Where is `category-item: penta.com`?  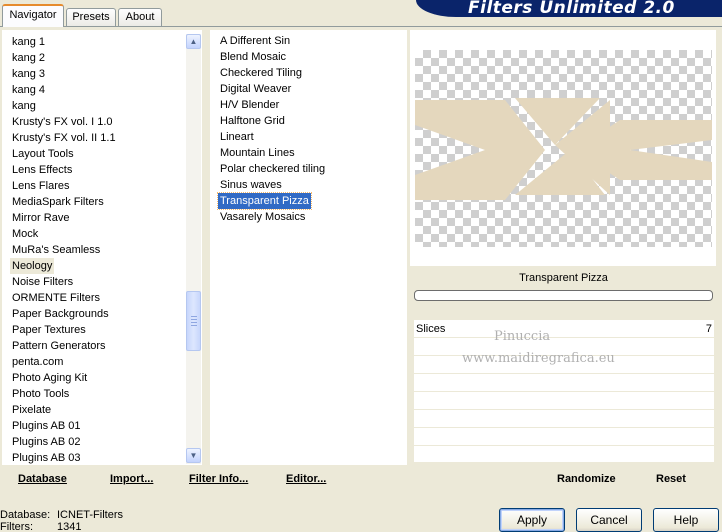
category-item: penta.com is located at coordinates (37, 362).